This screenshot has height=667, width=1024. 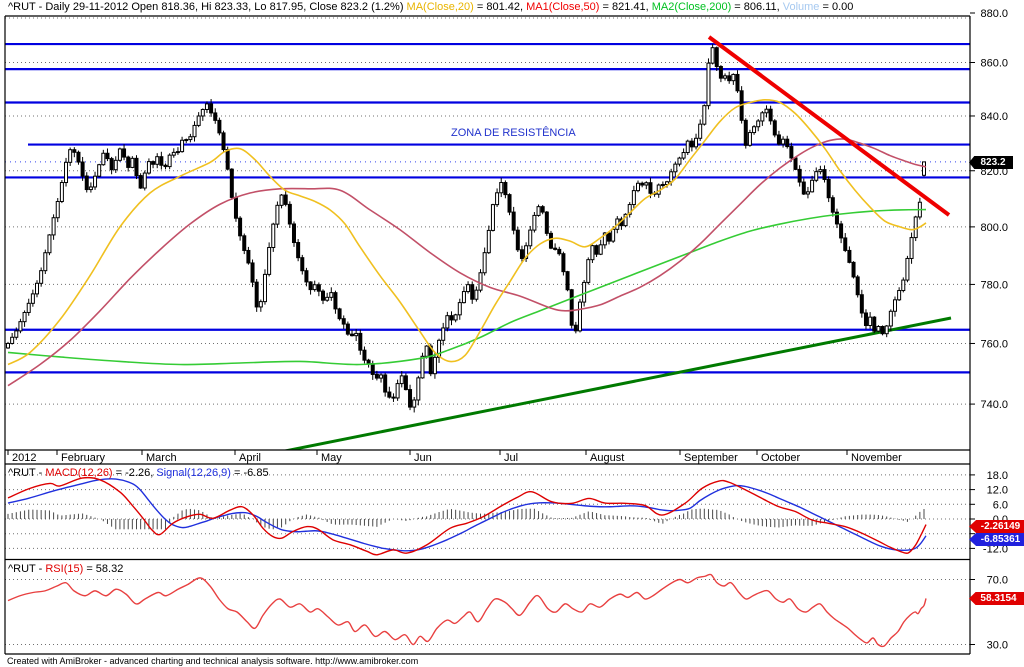 I want to click on rsi-value-tag: 58.3154, so click(x=996, y=598).